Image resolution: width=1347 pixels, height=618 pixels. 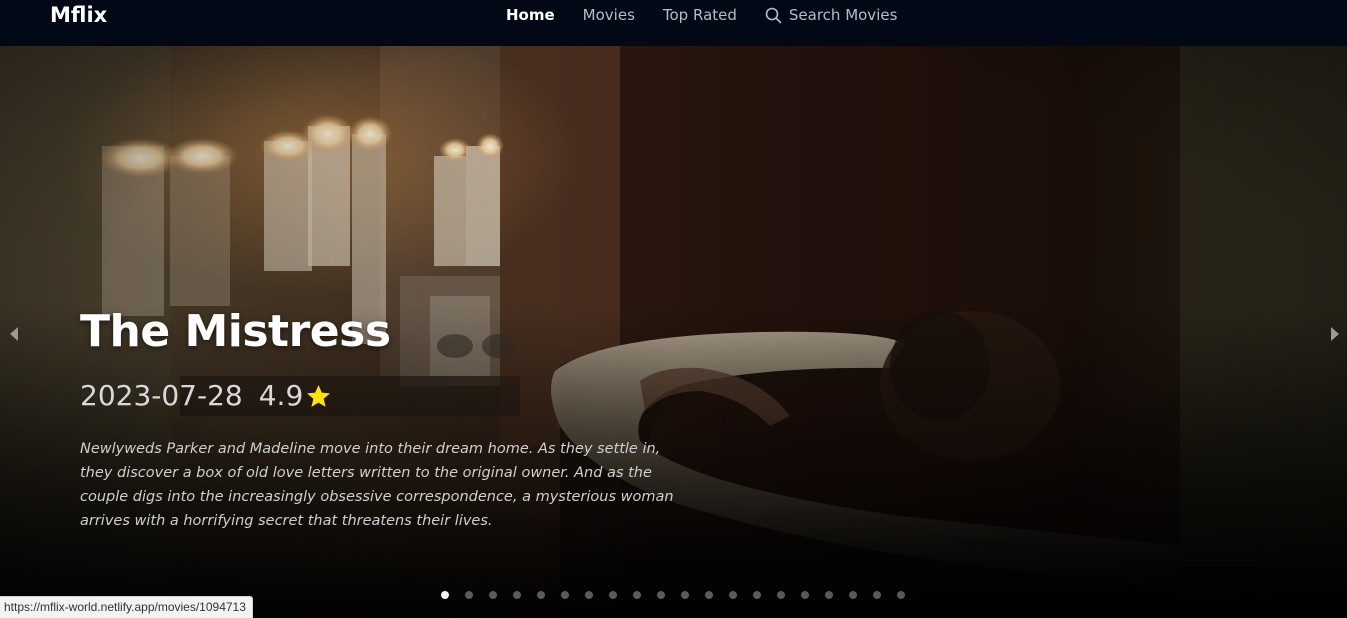 I want to click on movie-meta: 2023-07-28 4.9, so click(x=206, y=396).